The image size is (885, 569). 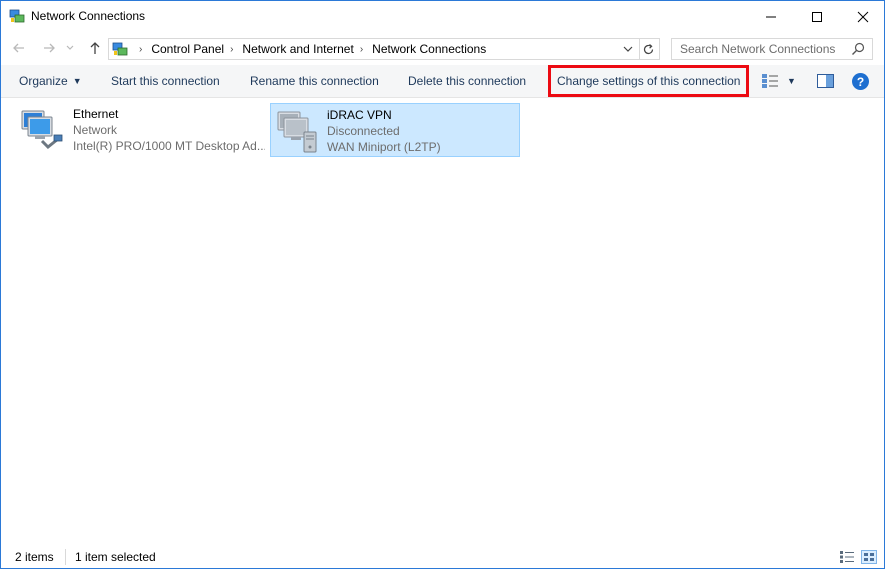 I want to click on minimize-button, so click(x=771, y=16).